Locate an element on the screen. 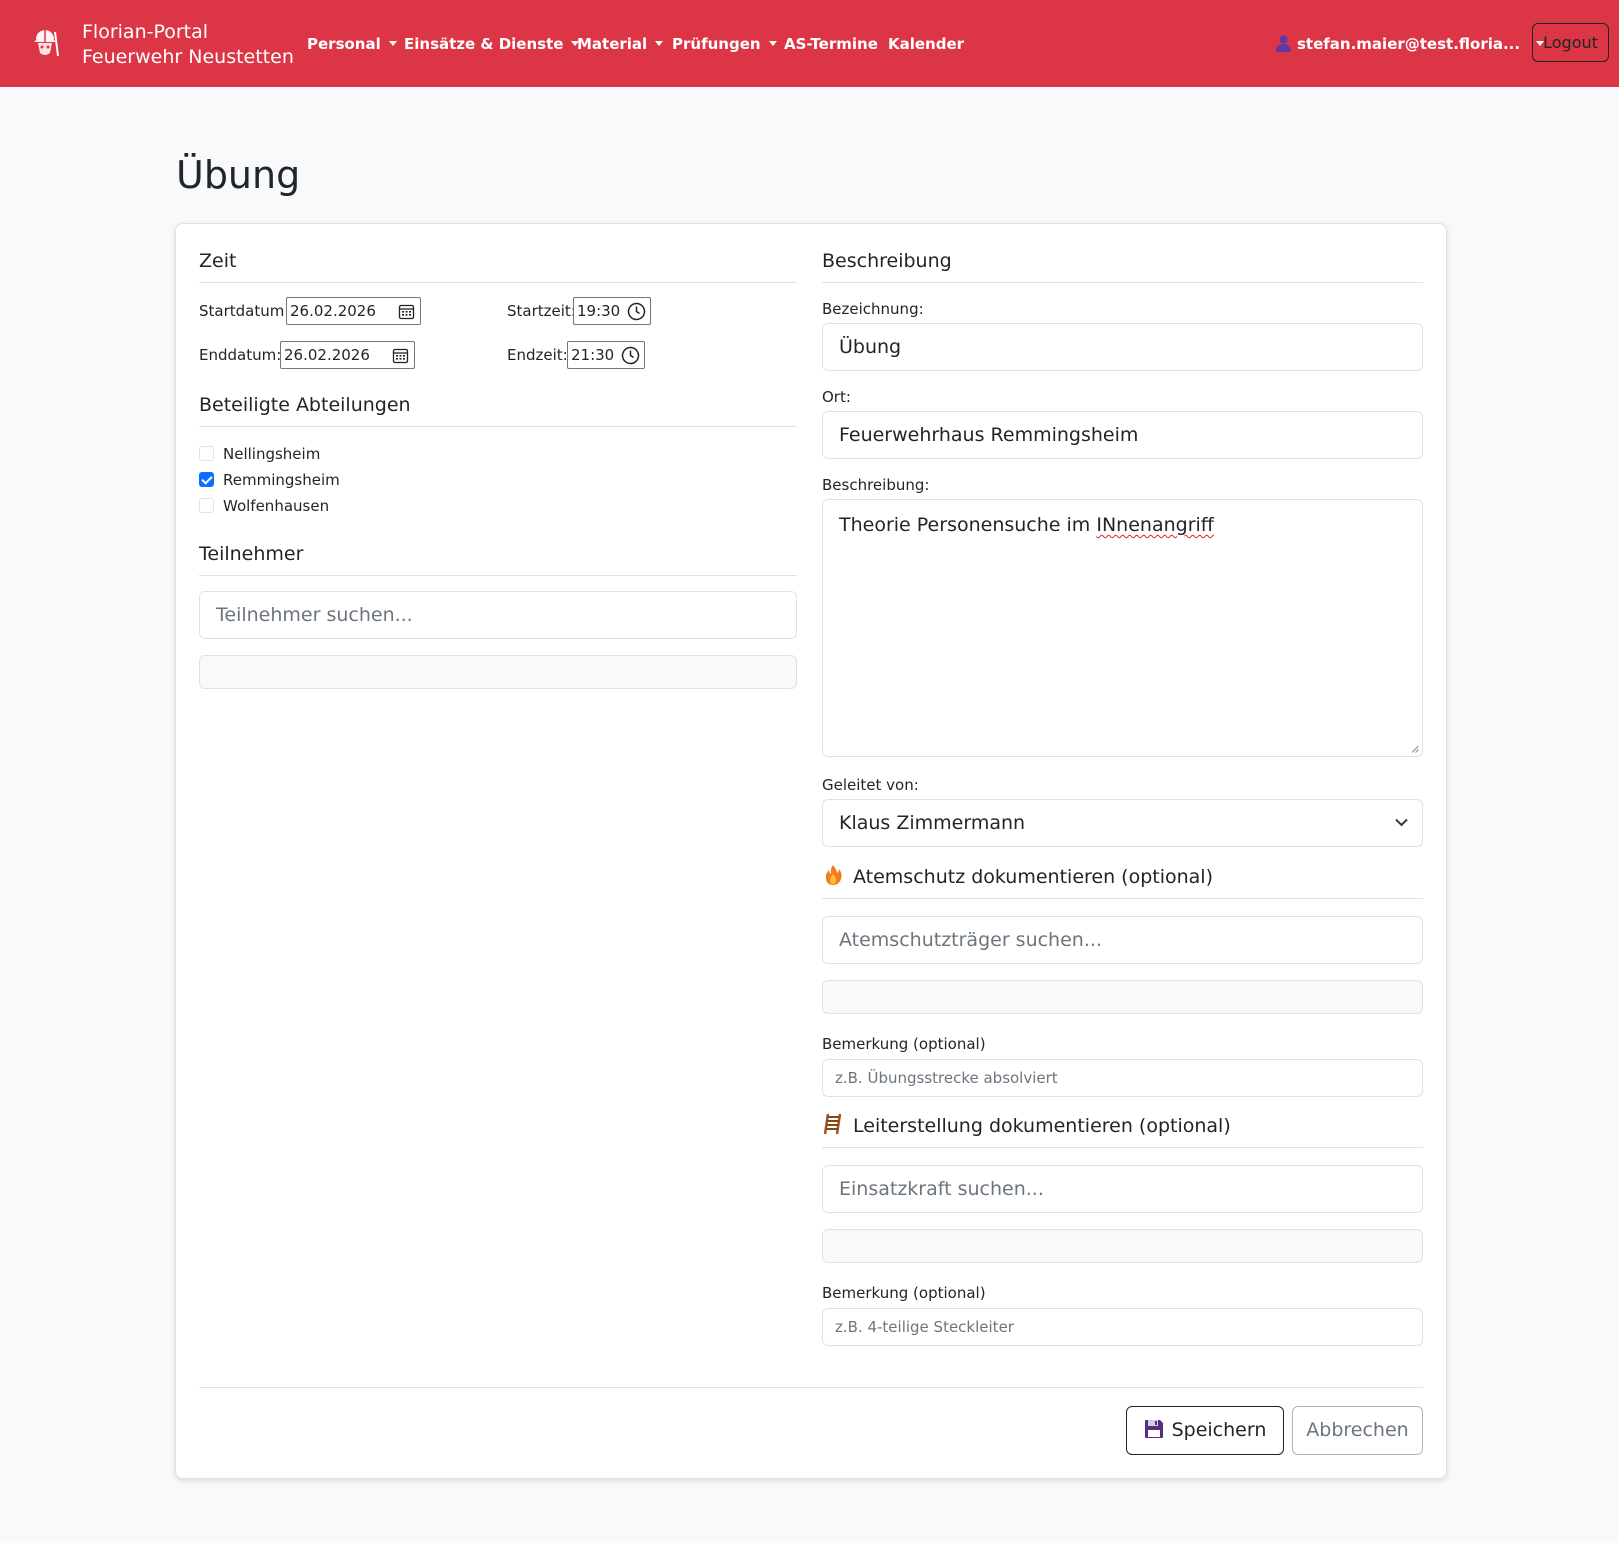 The width and height of the screenshot is (1619, 1543). brand-line-2: Feuerwehr Neustetten is located at coordinates (188, 57).